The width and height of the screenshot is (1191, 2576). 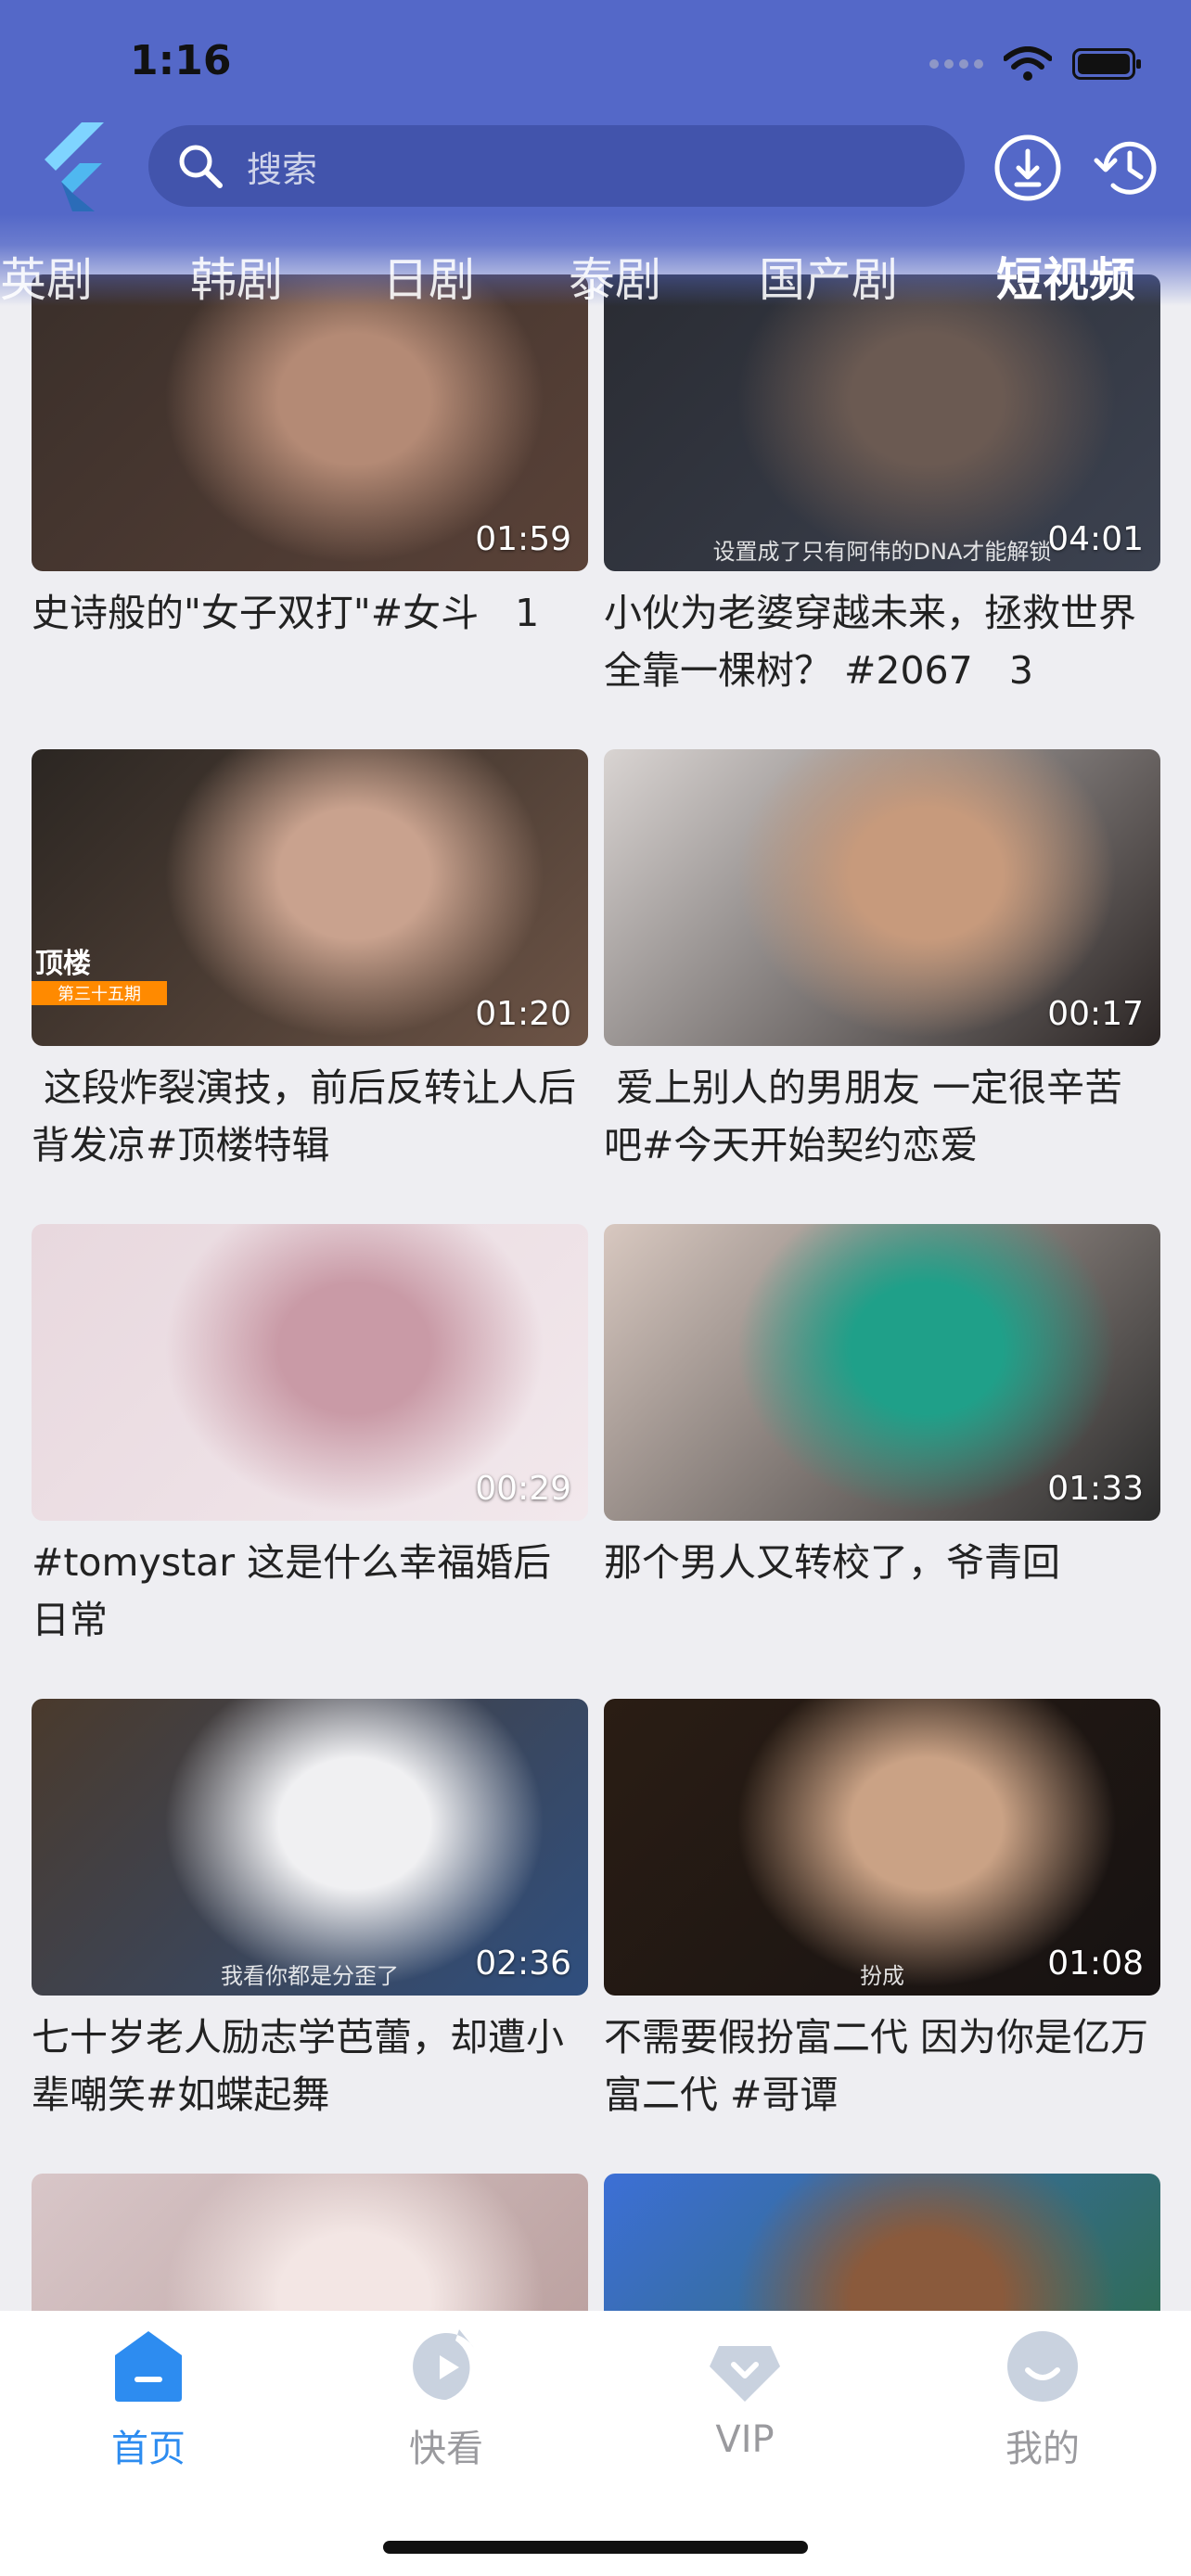 What do you see at coordinates (310, 1372) in the screenshot?
I see `video-thumbnail: 00:29` at bounding box center [310, 1372].